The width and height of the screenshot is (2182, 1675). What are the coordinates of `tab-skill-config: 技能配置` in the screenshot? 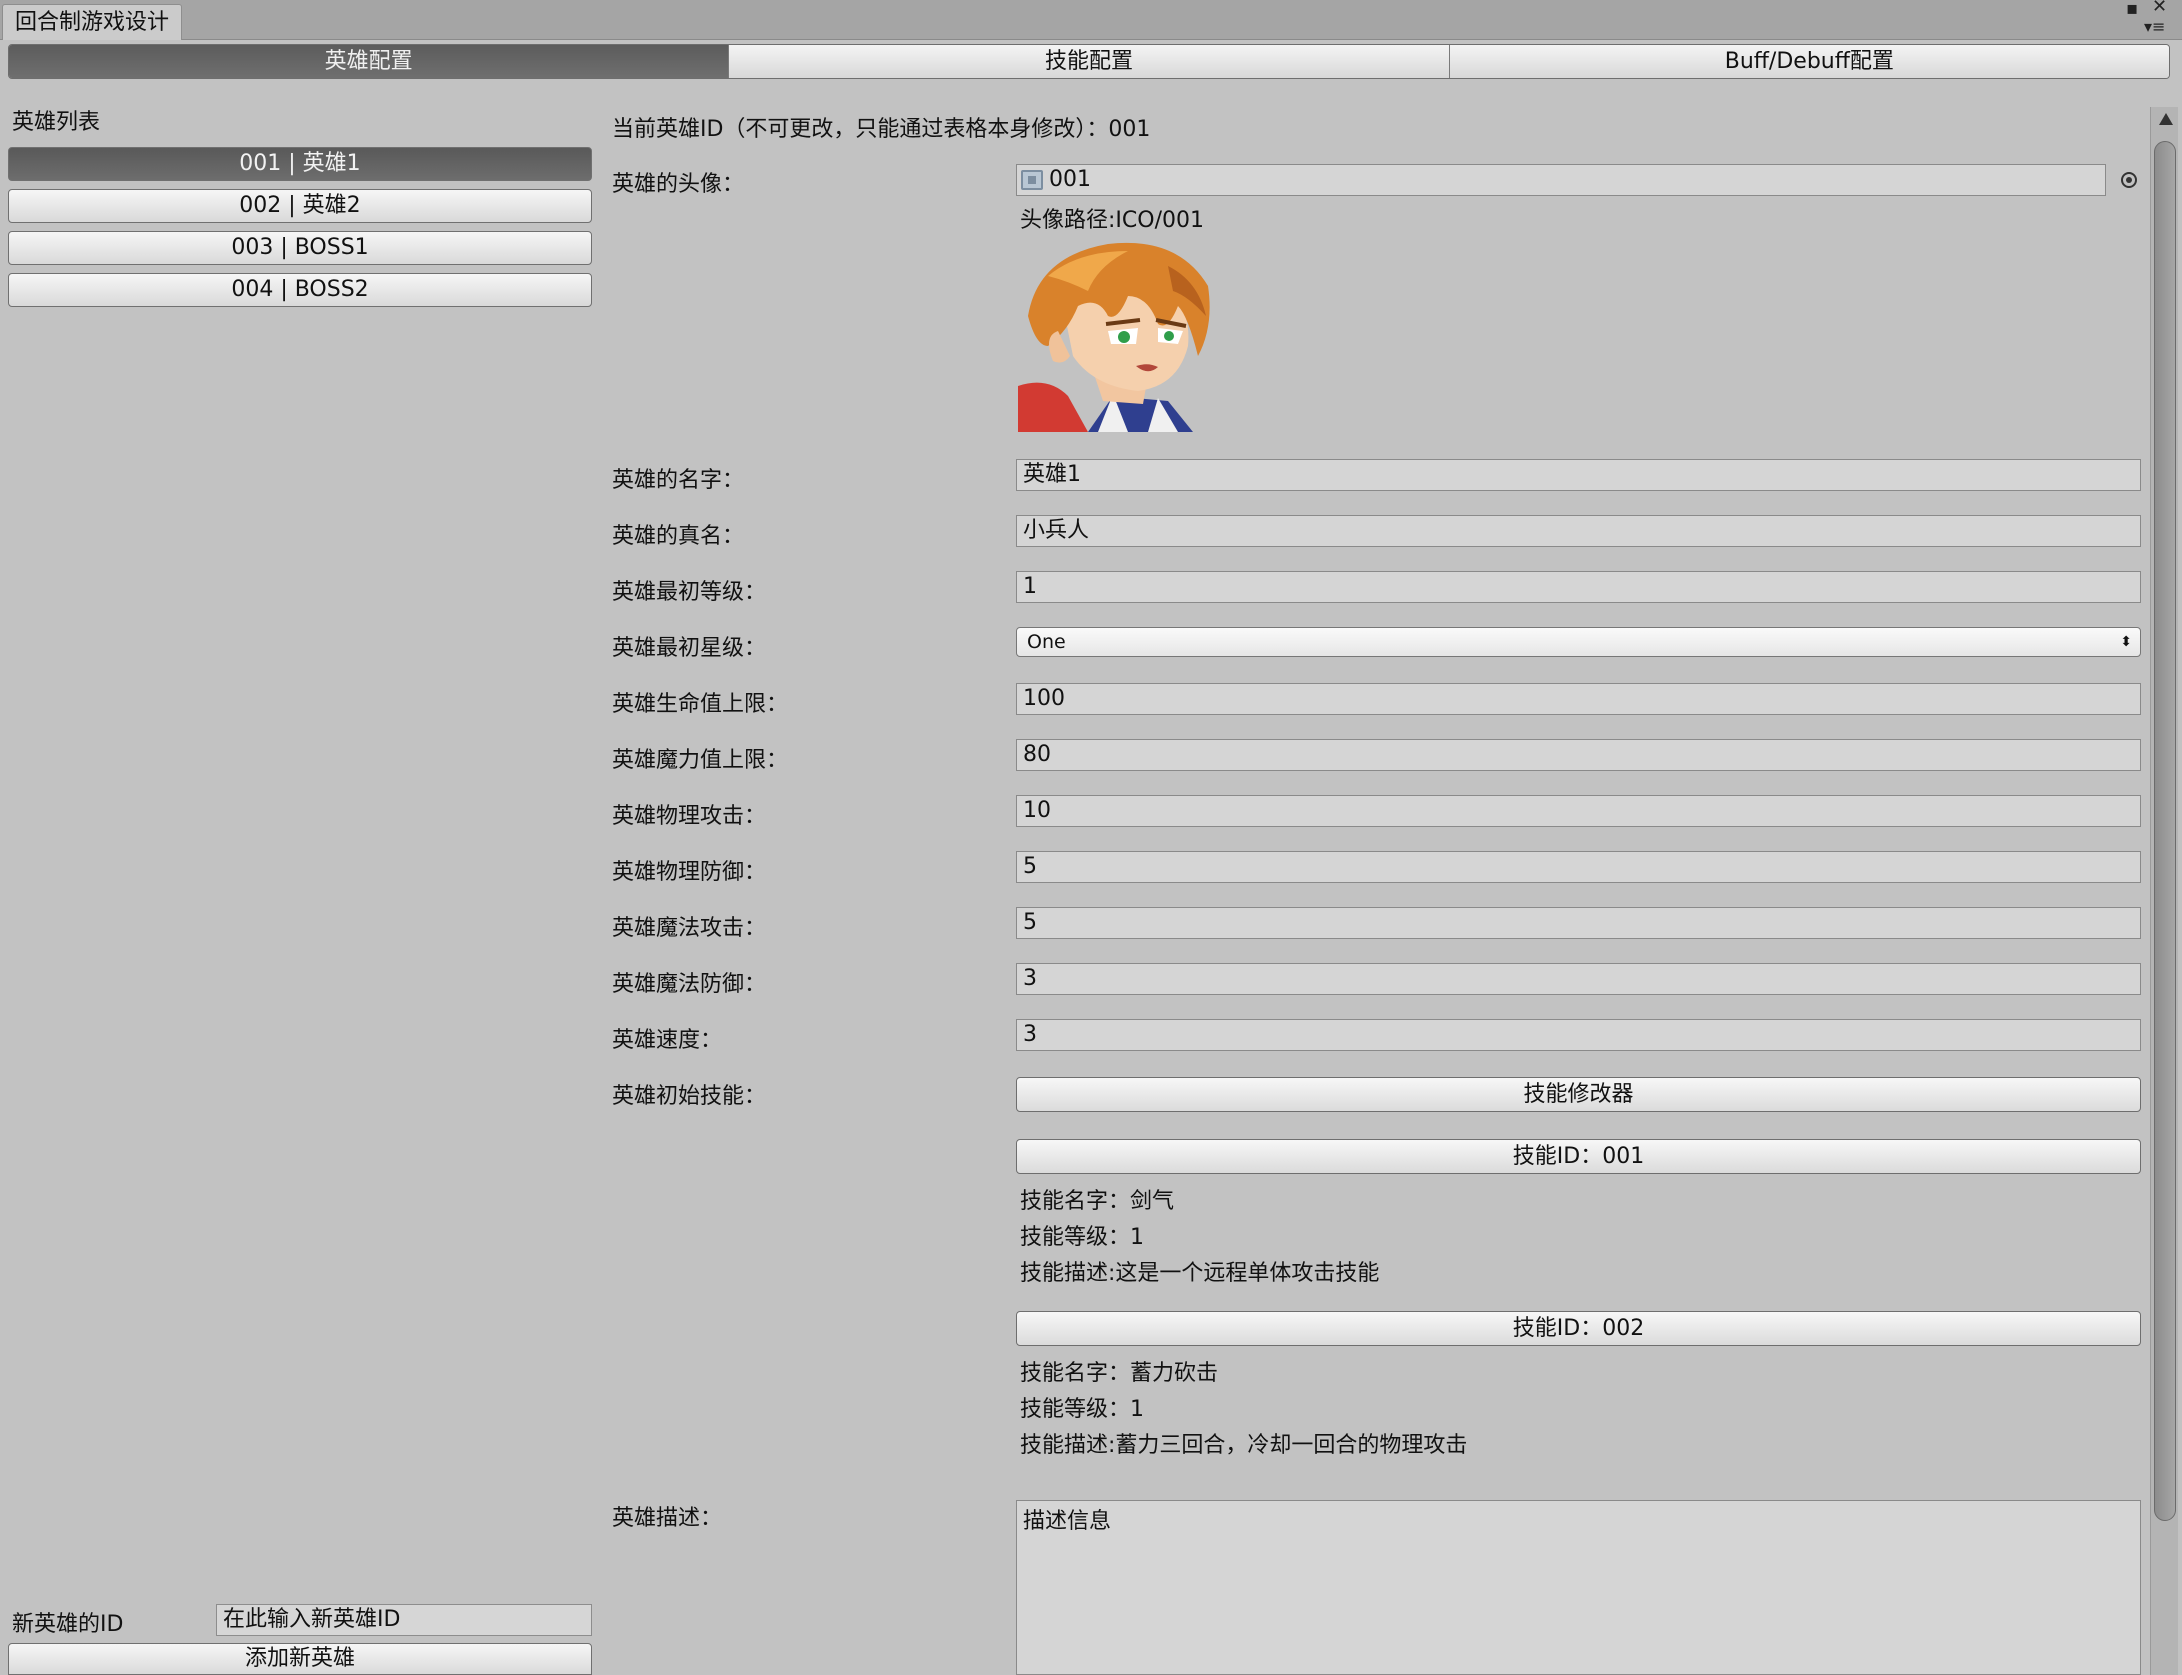 It's located at (1088, 61).